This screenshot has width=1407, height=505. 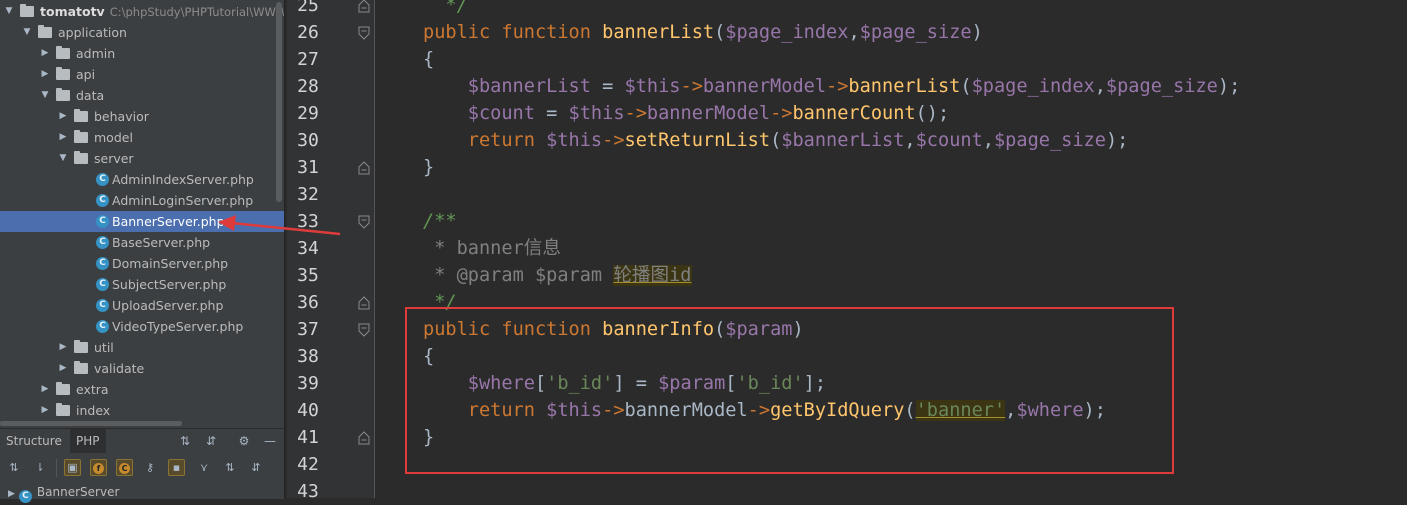 What do you see at coordinates (142, 200) in the screenshot?
I see `tree-item-adminloginserver-php: C AdminLoginServer.php` at bounding box center [142, 200].